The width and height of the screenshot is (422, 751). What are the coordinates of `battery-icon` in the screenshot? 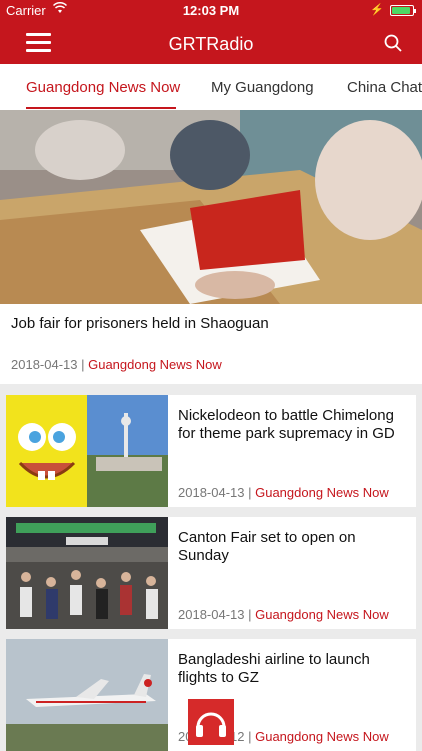 It's located at (403, 10).